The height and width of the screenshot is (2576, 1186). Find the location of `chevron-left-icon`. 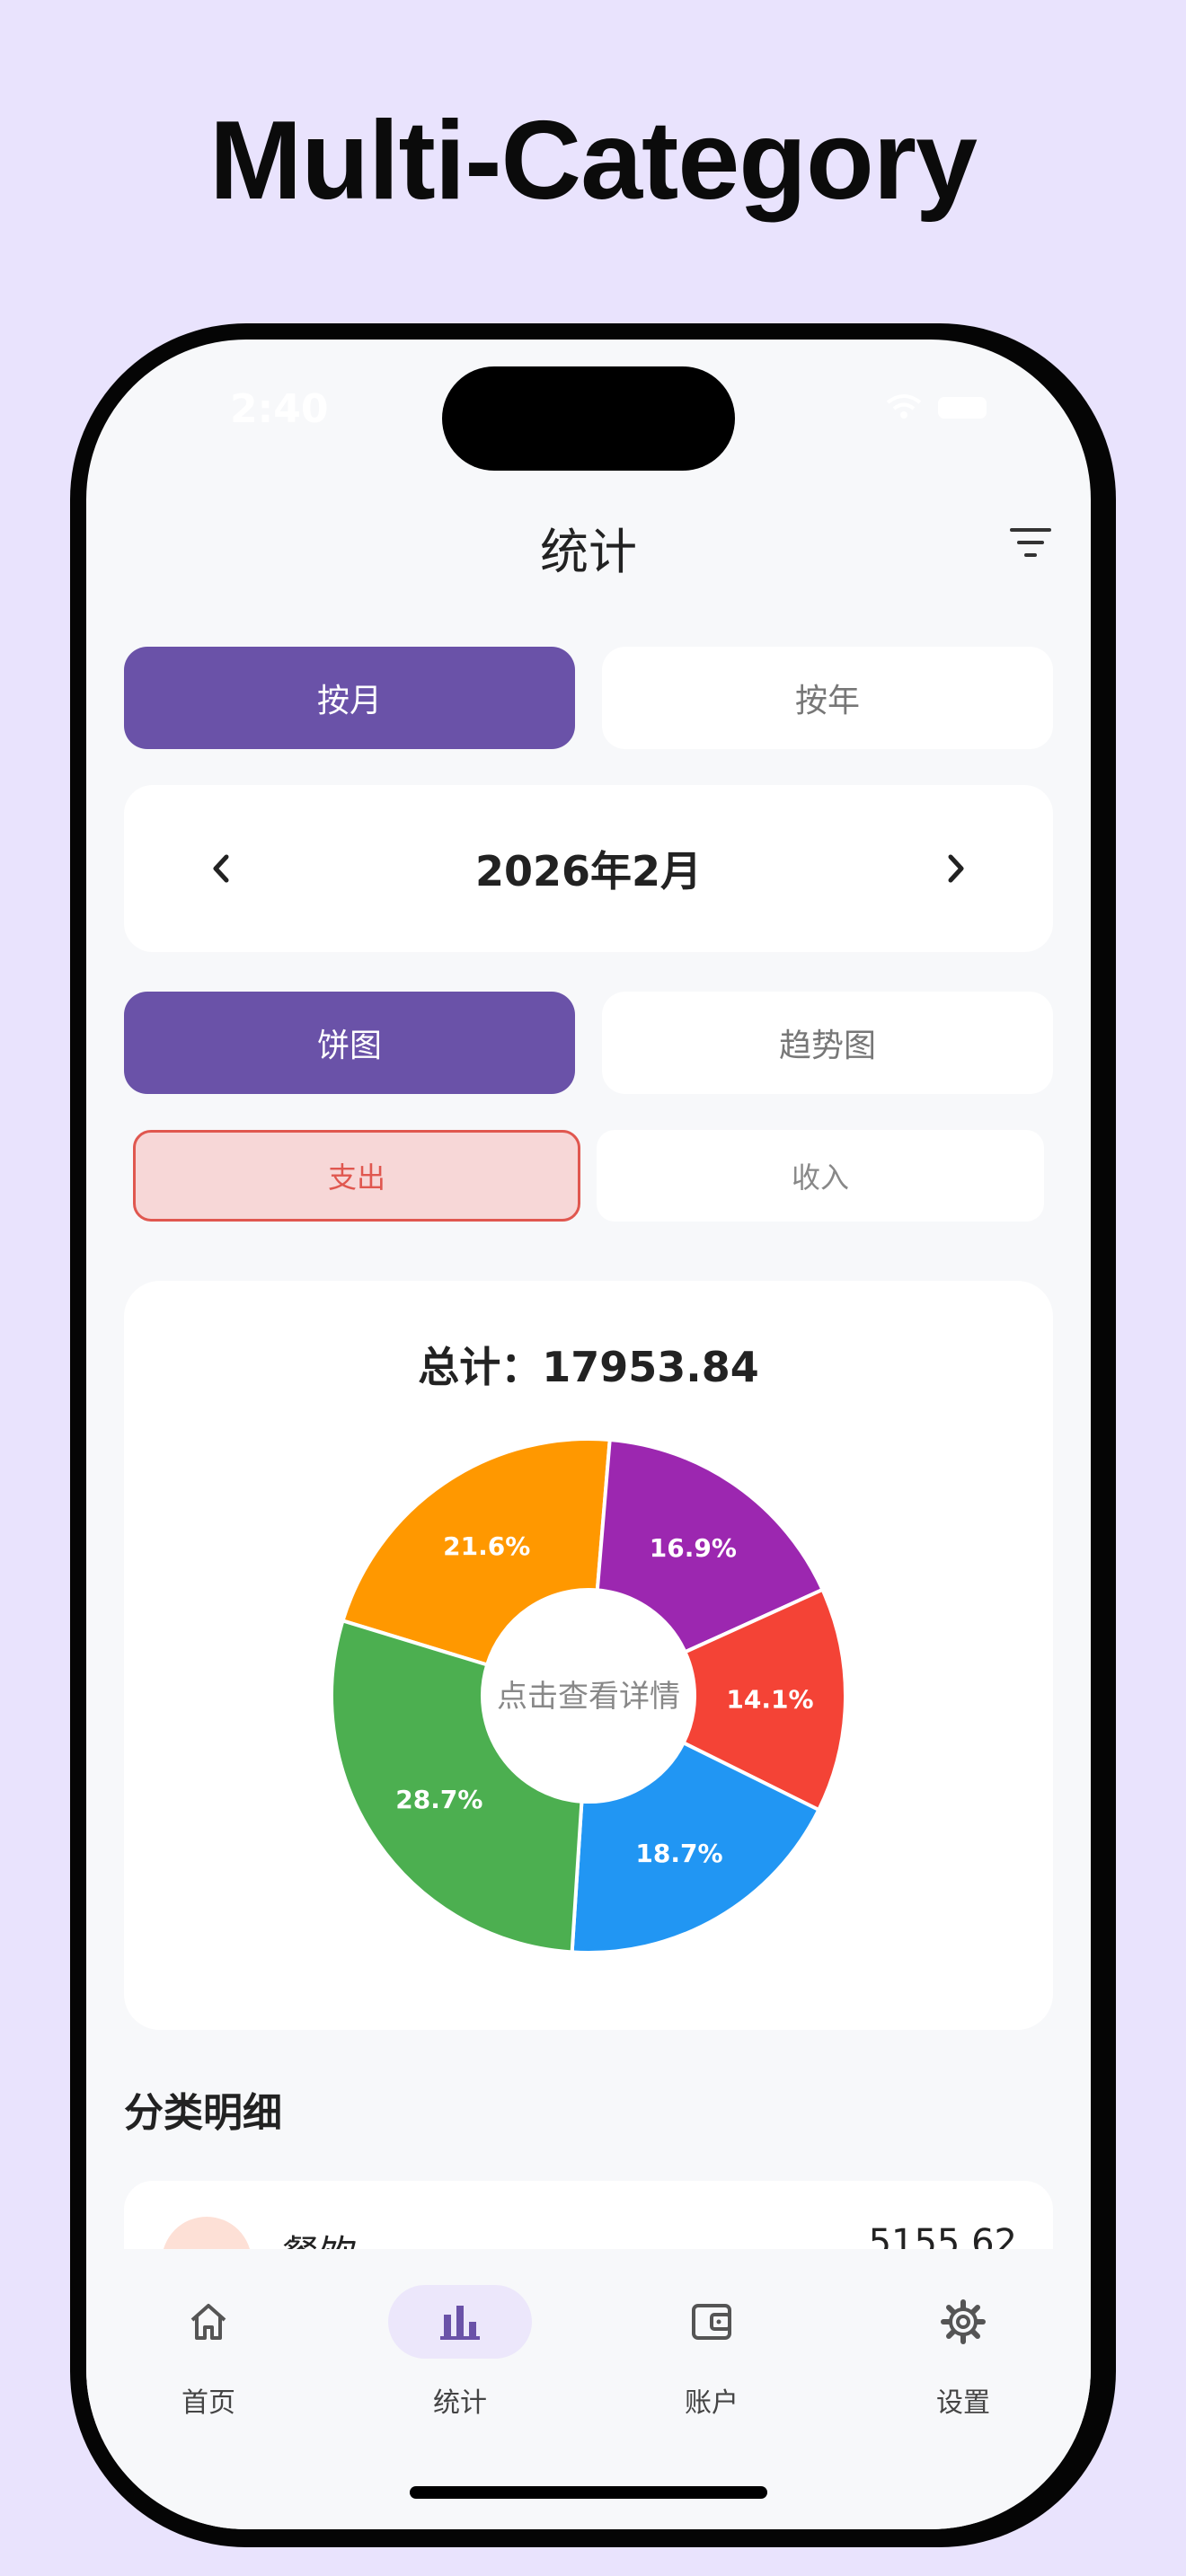

chevron-left-icon is located at coordinates (222, 868).